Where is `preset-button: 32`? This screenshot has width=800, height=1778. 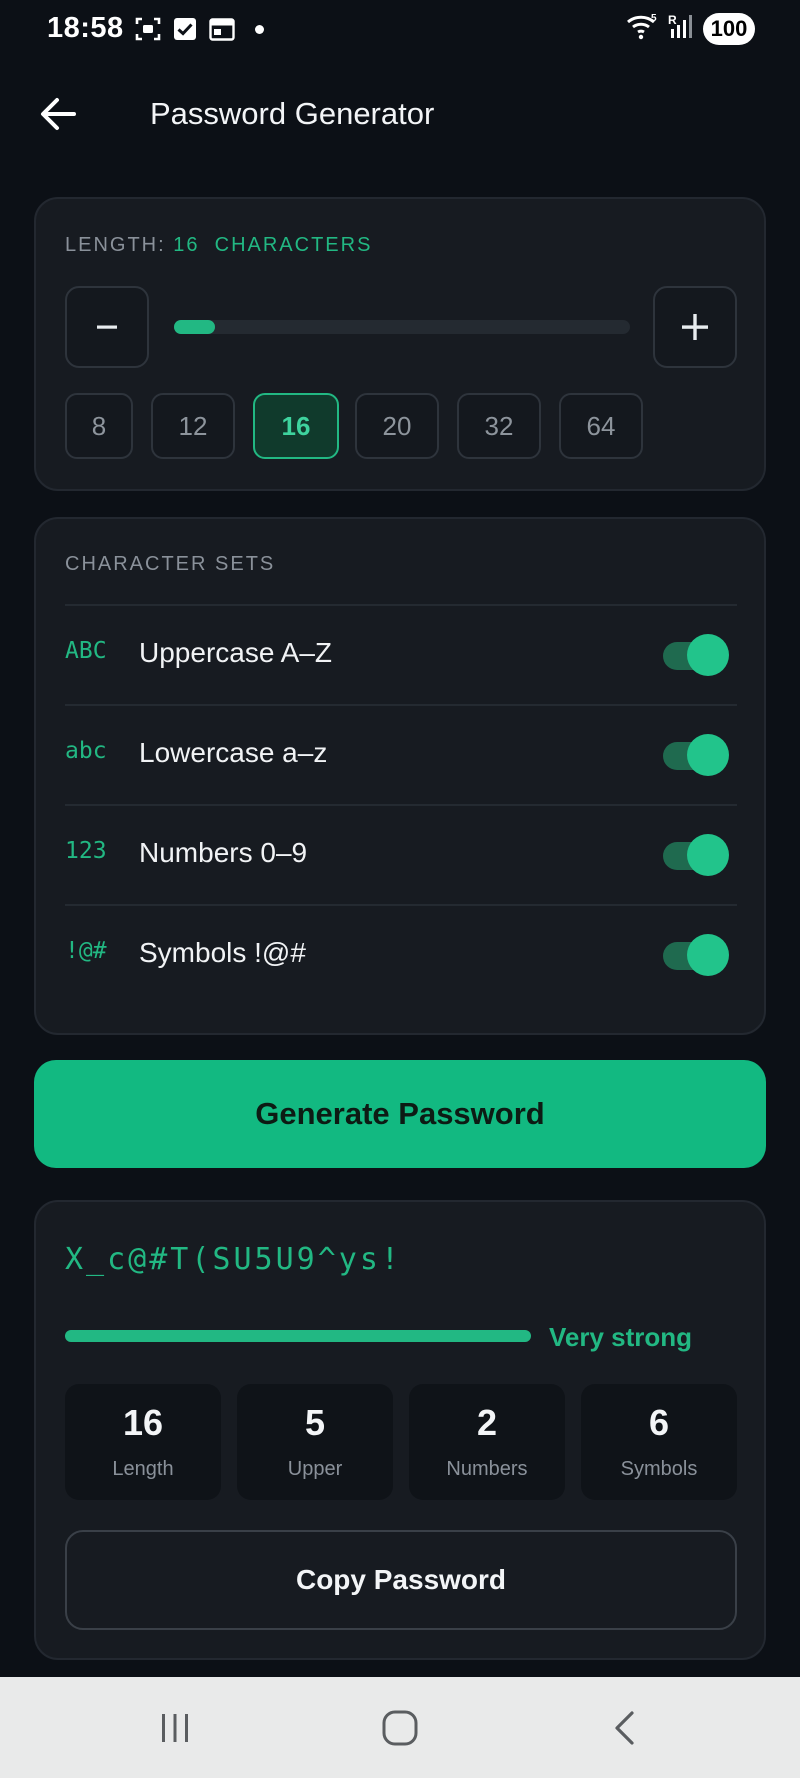
preset-button: 32 is located at coordinates (499, 426).